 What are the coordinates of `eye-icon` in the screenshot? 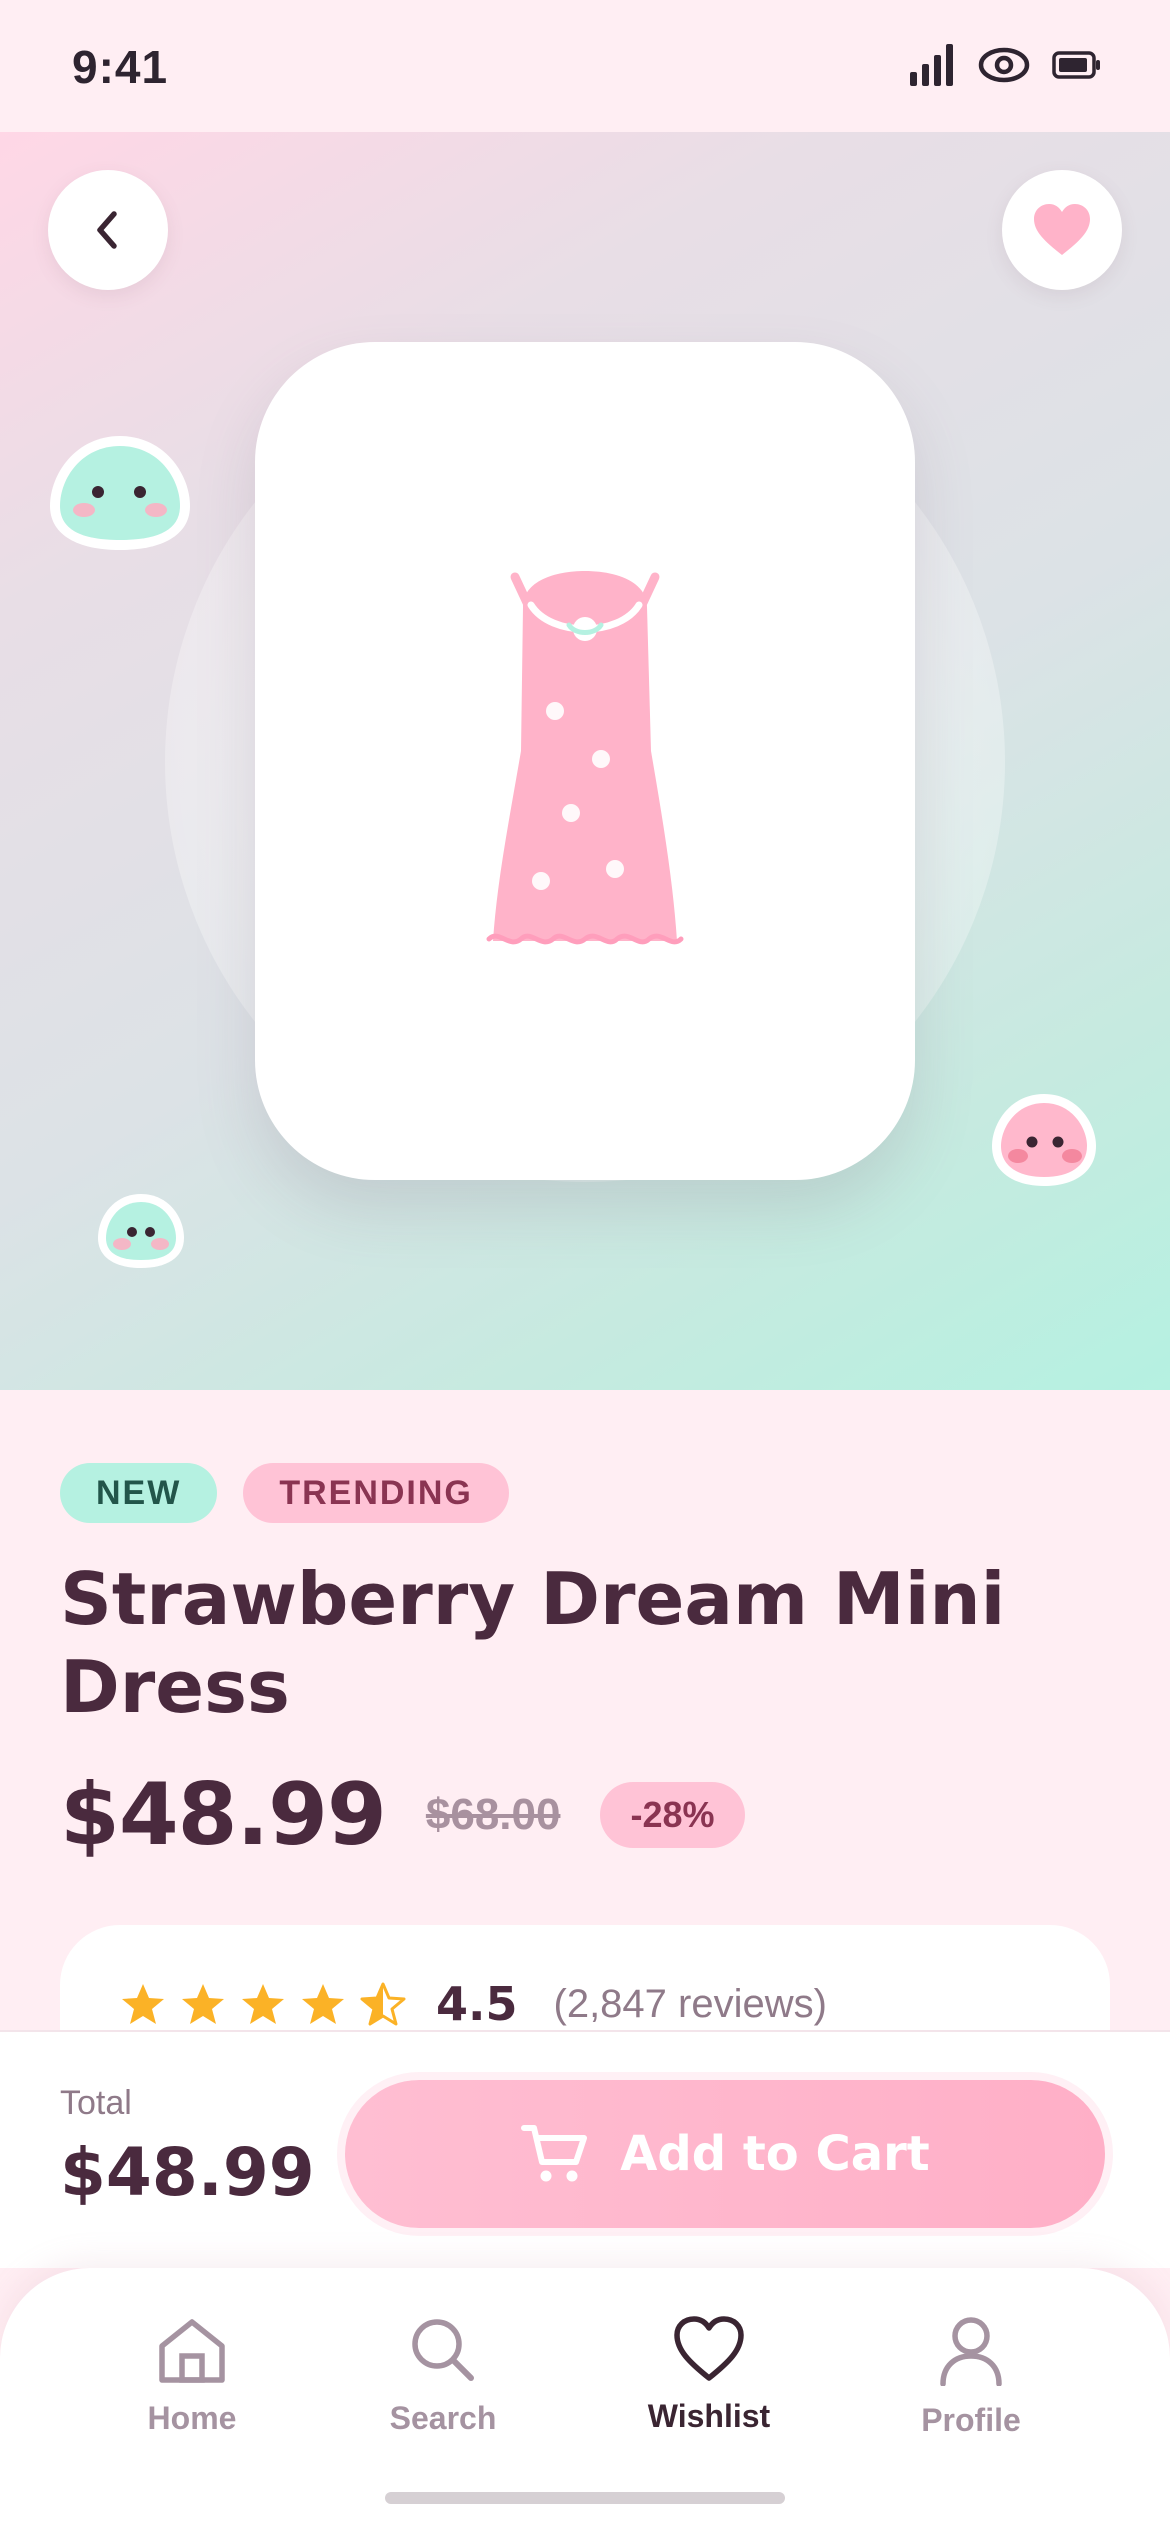 It's located at (1004, 65).